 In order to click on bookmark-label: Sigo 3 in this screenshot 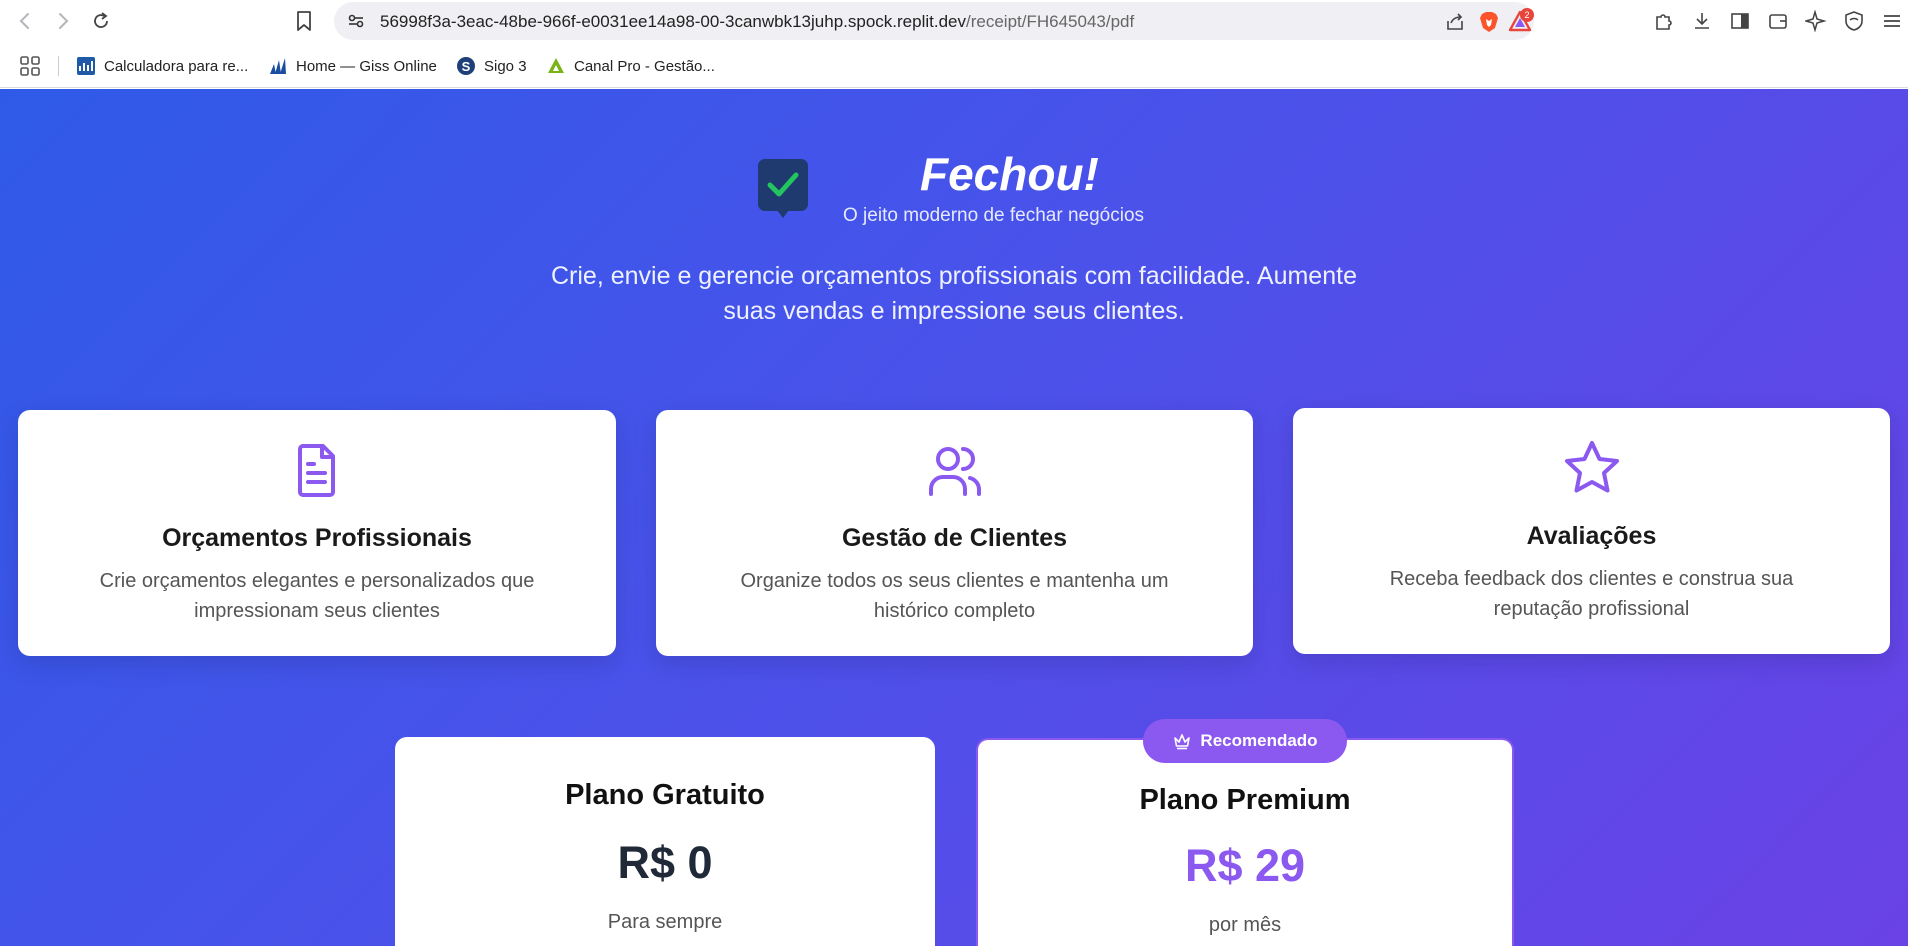, I will do `click(505, 66)`.